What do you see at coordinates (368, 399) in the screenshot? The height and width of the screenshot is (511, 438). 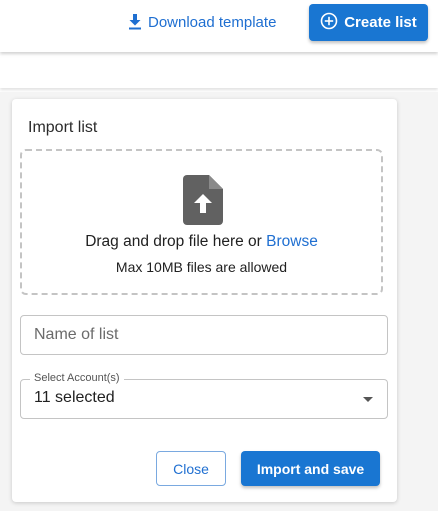 I see `dropdown-arrow-icon` at bounding box center [368, 399].